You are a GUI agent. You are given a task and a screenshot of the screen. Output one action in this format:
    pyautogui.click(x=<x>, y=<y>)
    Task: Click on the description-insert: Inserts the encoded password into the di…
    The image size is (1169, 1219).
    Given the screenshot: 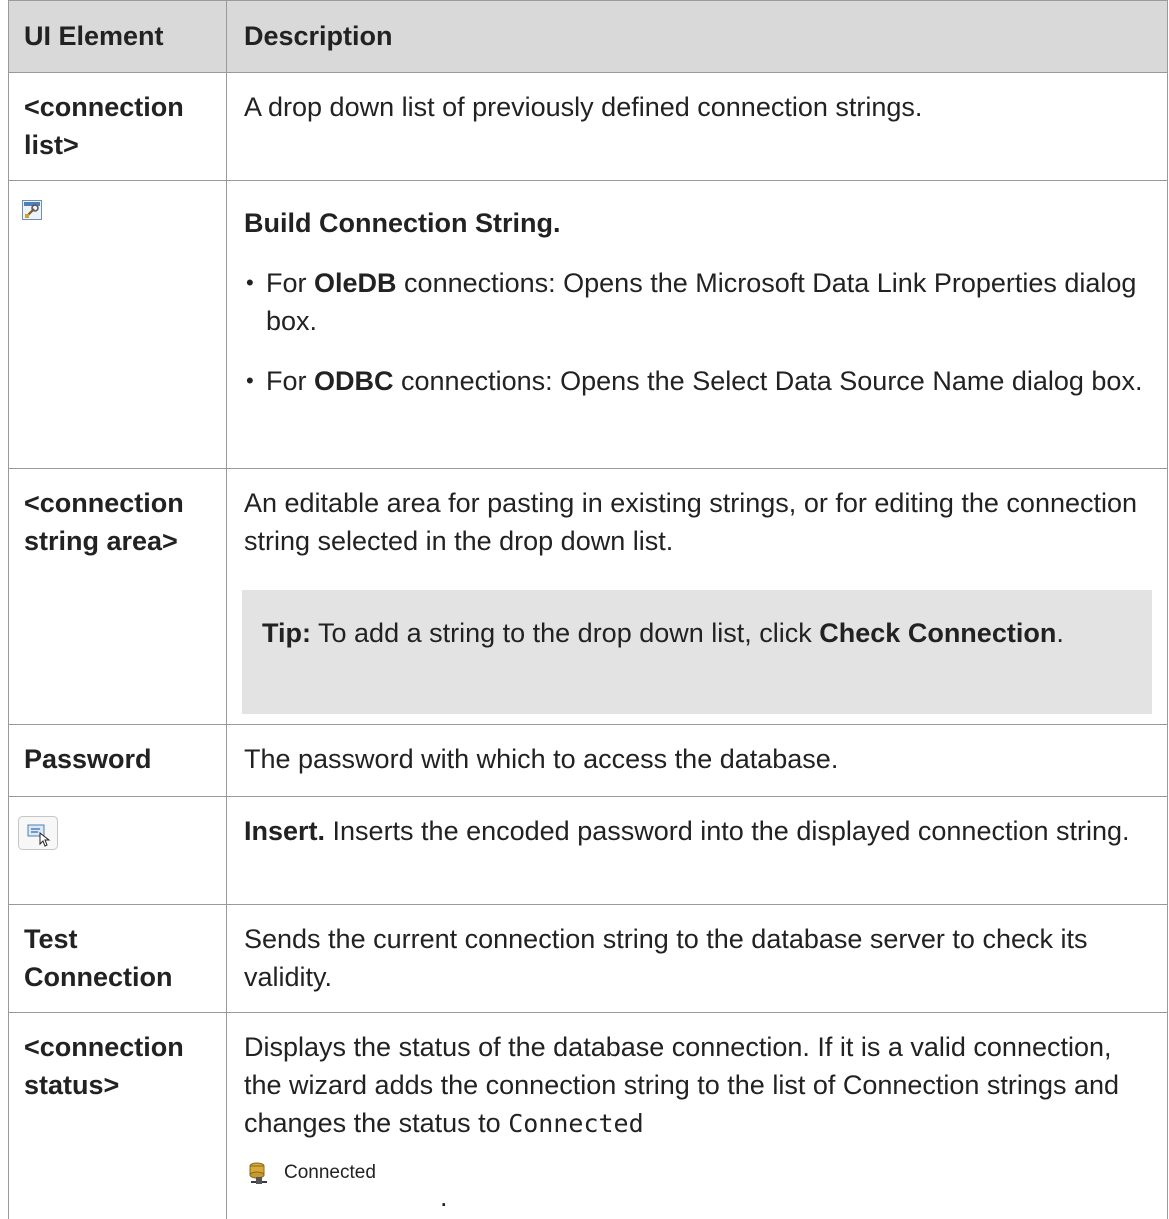 What is the action you would take?
    pyautogui.click(x=727, y=831)
    